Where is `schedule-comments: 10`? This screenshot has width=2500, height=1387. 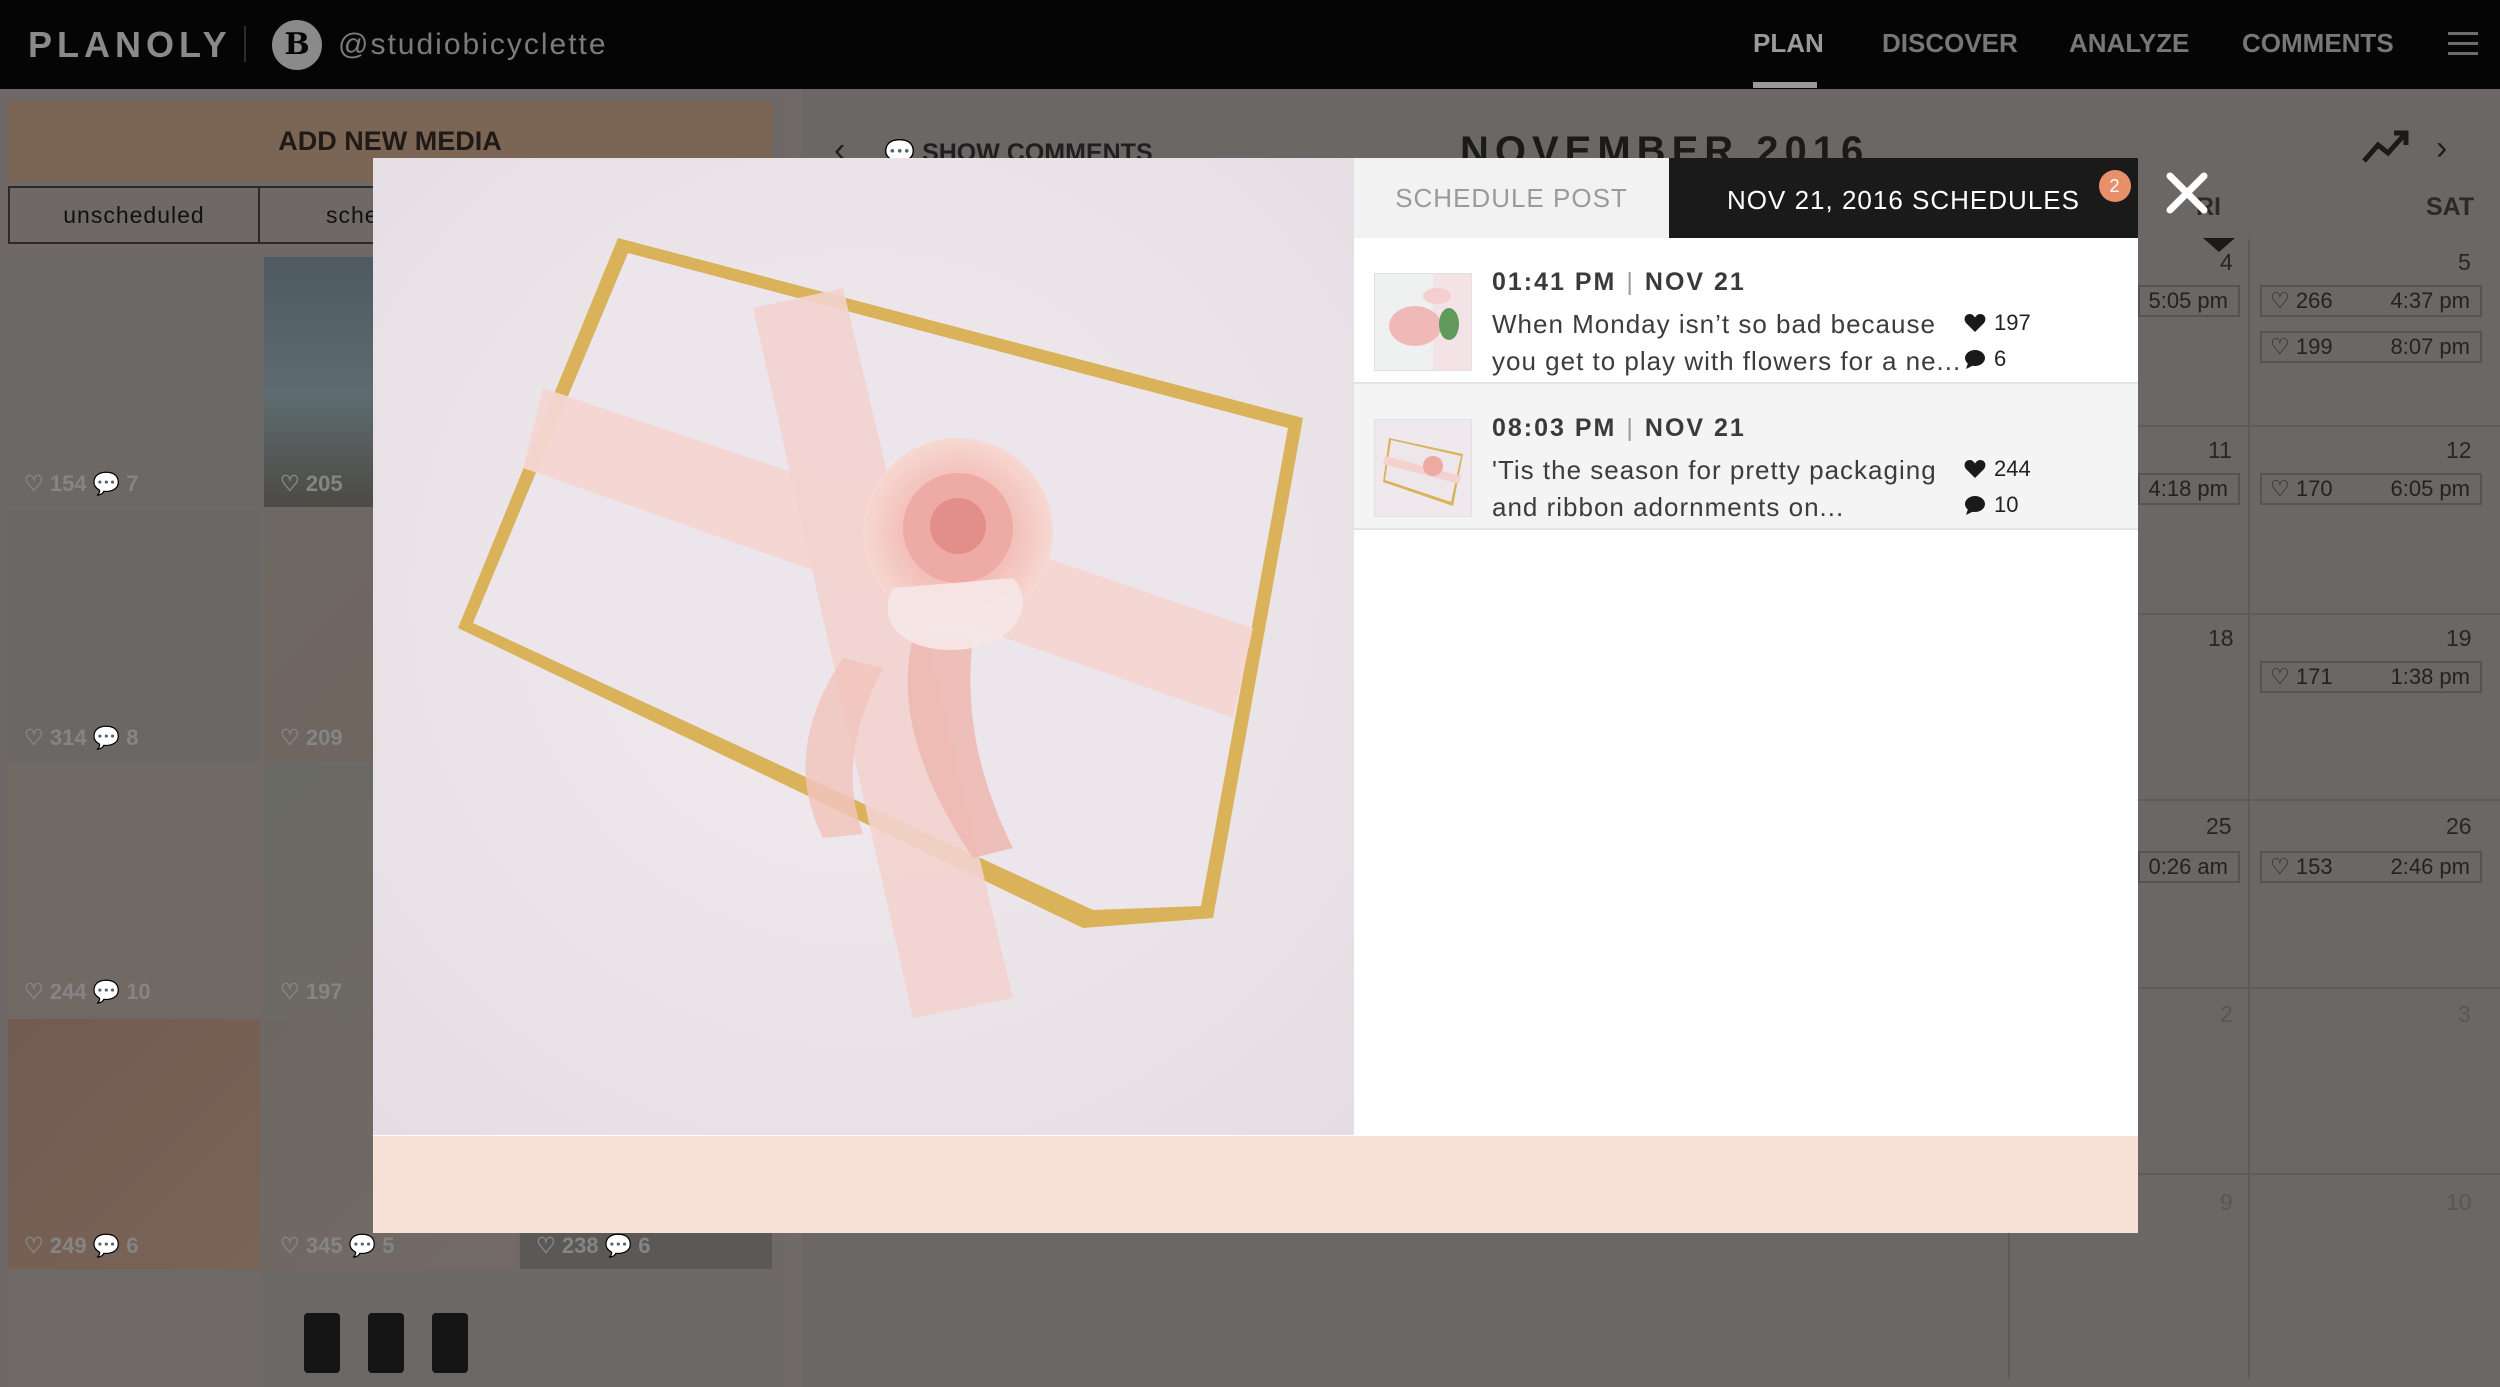
schedule-comments: 10 is located at coordinates (1991, 505).